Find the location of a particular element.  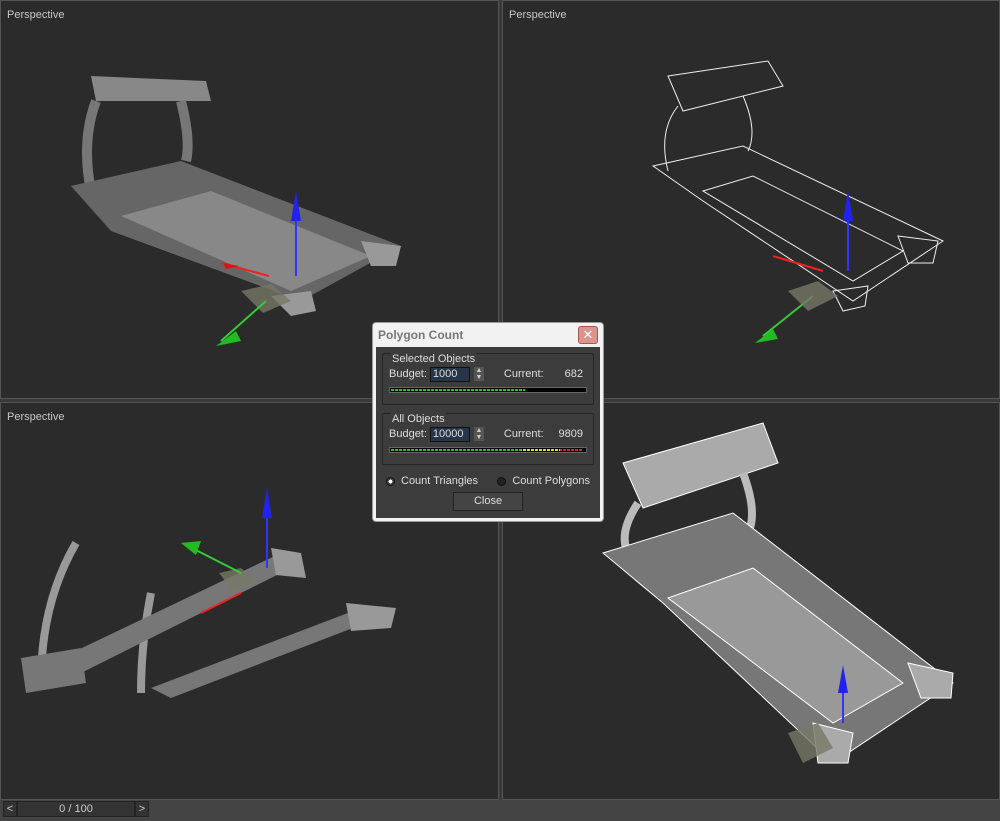

radio-label: Count Polygons is located at coordinates (551, 481).